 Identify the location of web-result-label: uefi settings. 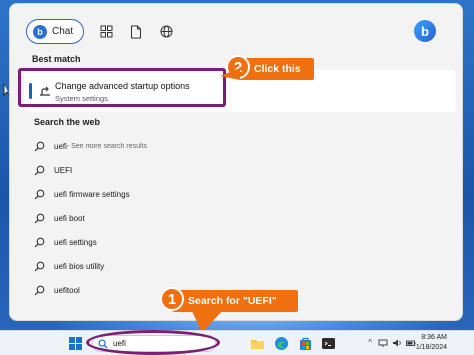
(75, 242).